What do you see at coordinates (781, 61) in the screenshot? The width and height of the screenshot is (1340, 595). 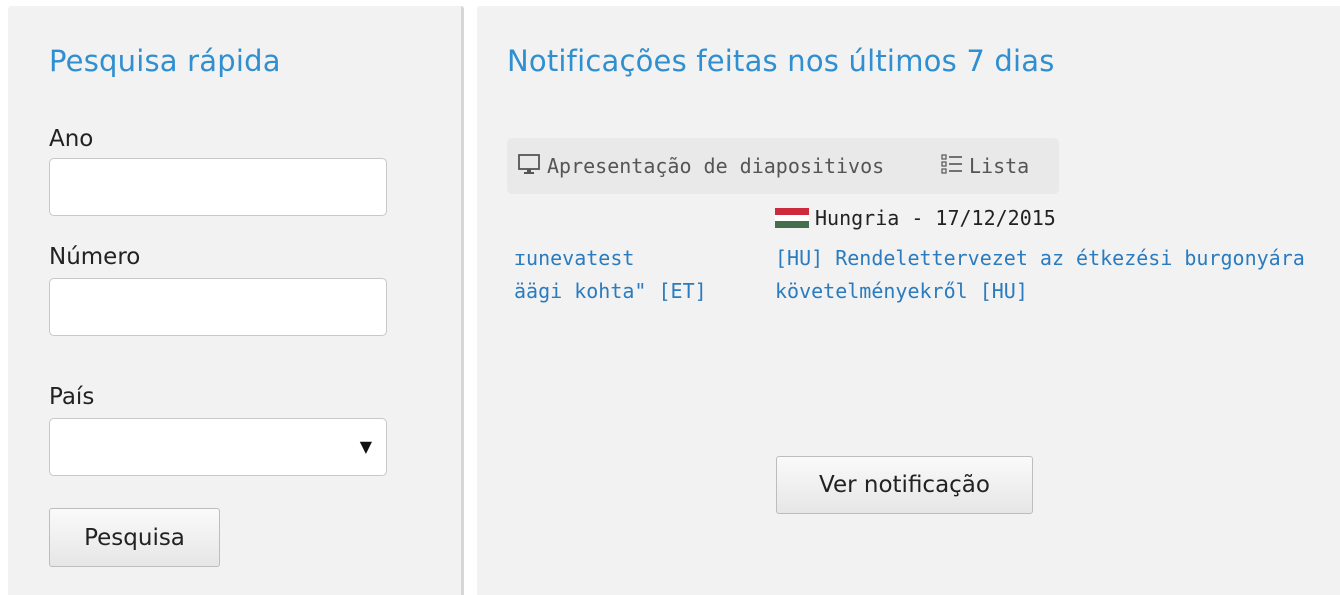 I see `notifications-title: Notificações feitas nos últimos 7 dias` at bounding box center [781, 61].